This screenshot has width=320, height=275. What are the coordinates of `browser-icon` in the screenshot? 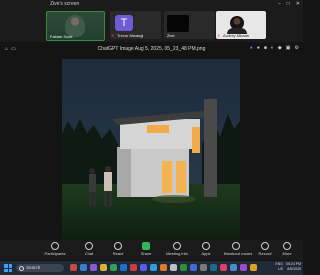 It's located at (123, 267).